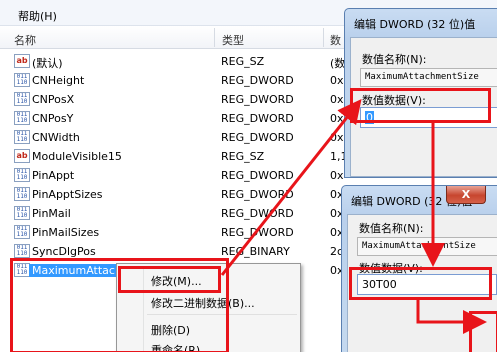  What do you see at coordinates (51, 213) in the screenshot?
I see `value-name: PinMail` at bounding box center [51, 213].